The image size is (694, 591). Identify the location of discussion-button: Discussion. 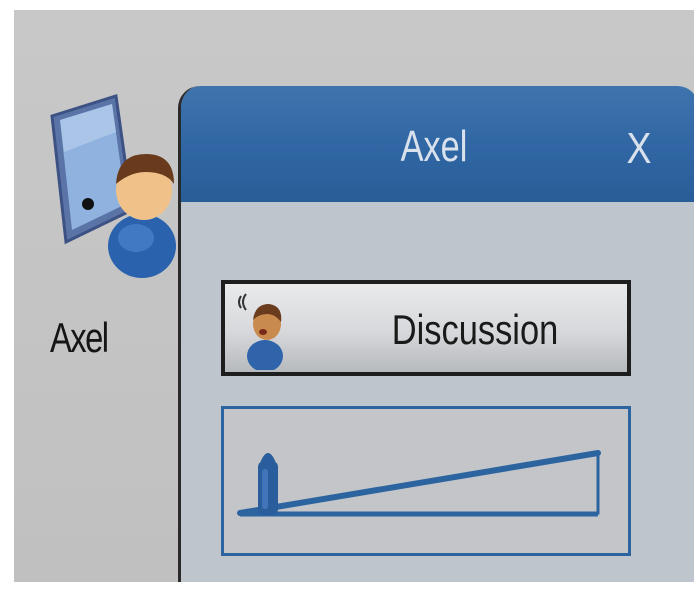
(426, 328).